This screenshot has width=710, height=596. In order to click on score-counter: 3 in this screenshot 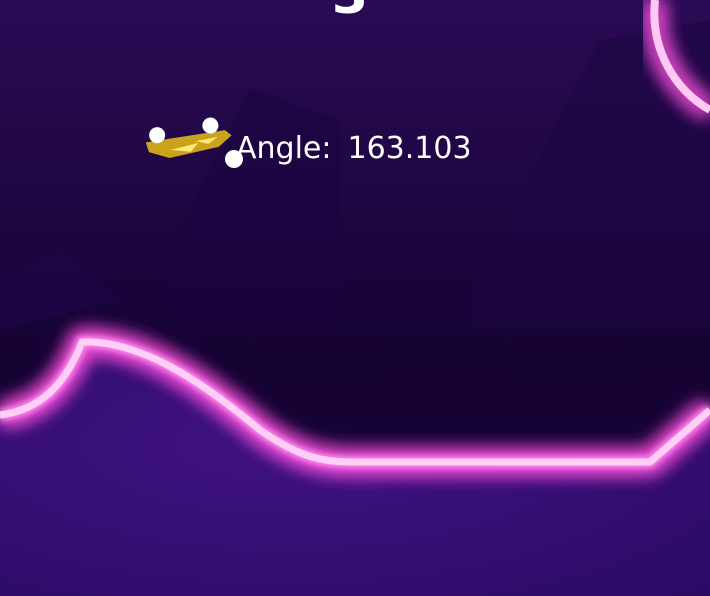, I will do `click(350, 15)`.